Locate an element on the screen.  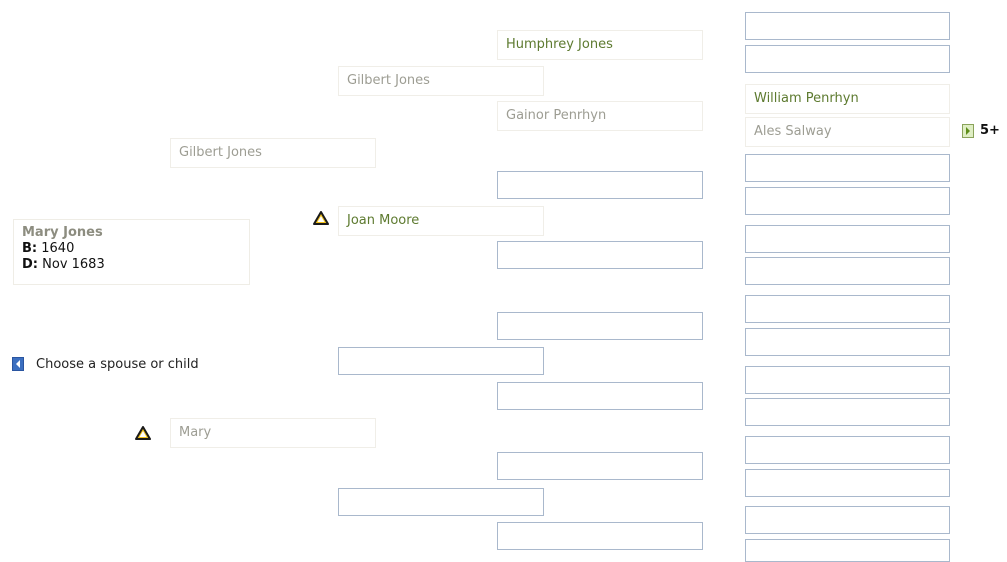
birth-value: 1640 is located at coordinates (58, 248).